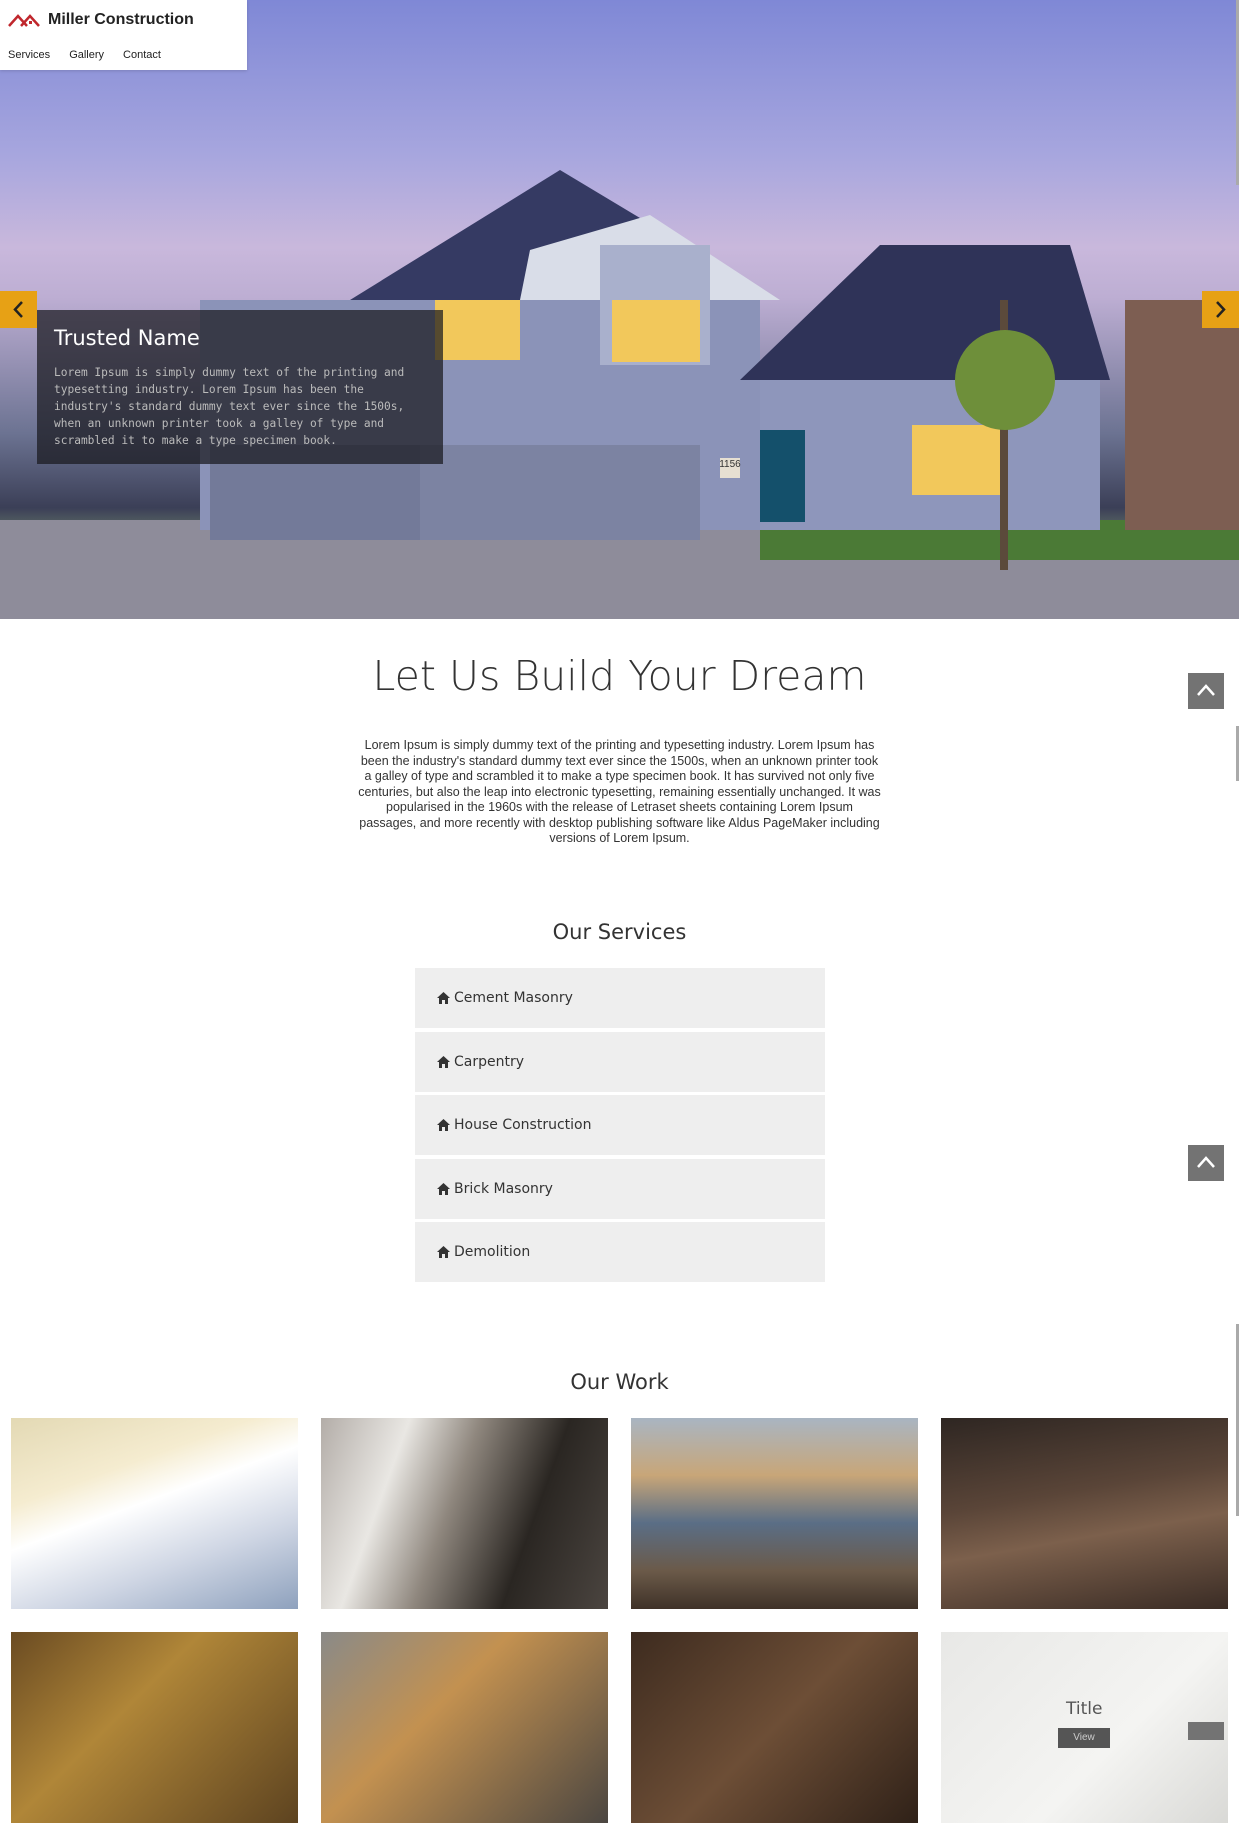 The width and height of the screenshot is (1239, 1823). Describe the element at coordinates (1084, 1738) in the screenshot. I see `gallery-view-button: View` at that location.